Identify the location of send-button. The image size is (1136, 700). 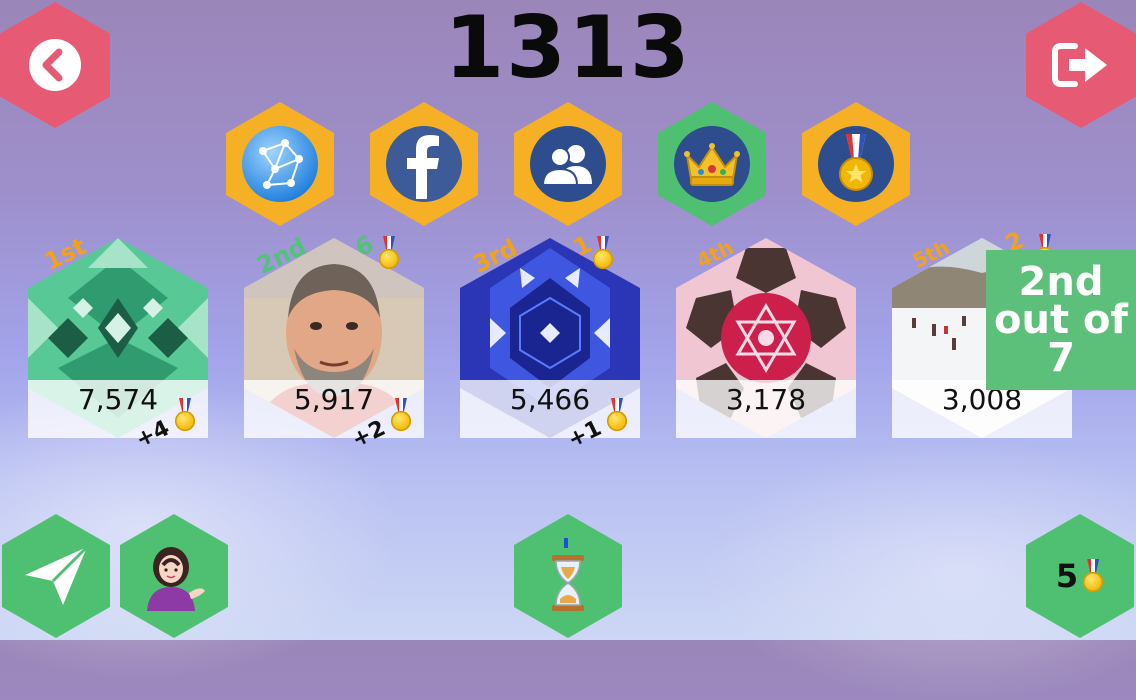
(56, 576).